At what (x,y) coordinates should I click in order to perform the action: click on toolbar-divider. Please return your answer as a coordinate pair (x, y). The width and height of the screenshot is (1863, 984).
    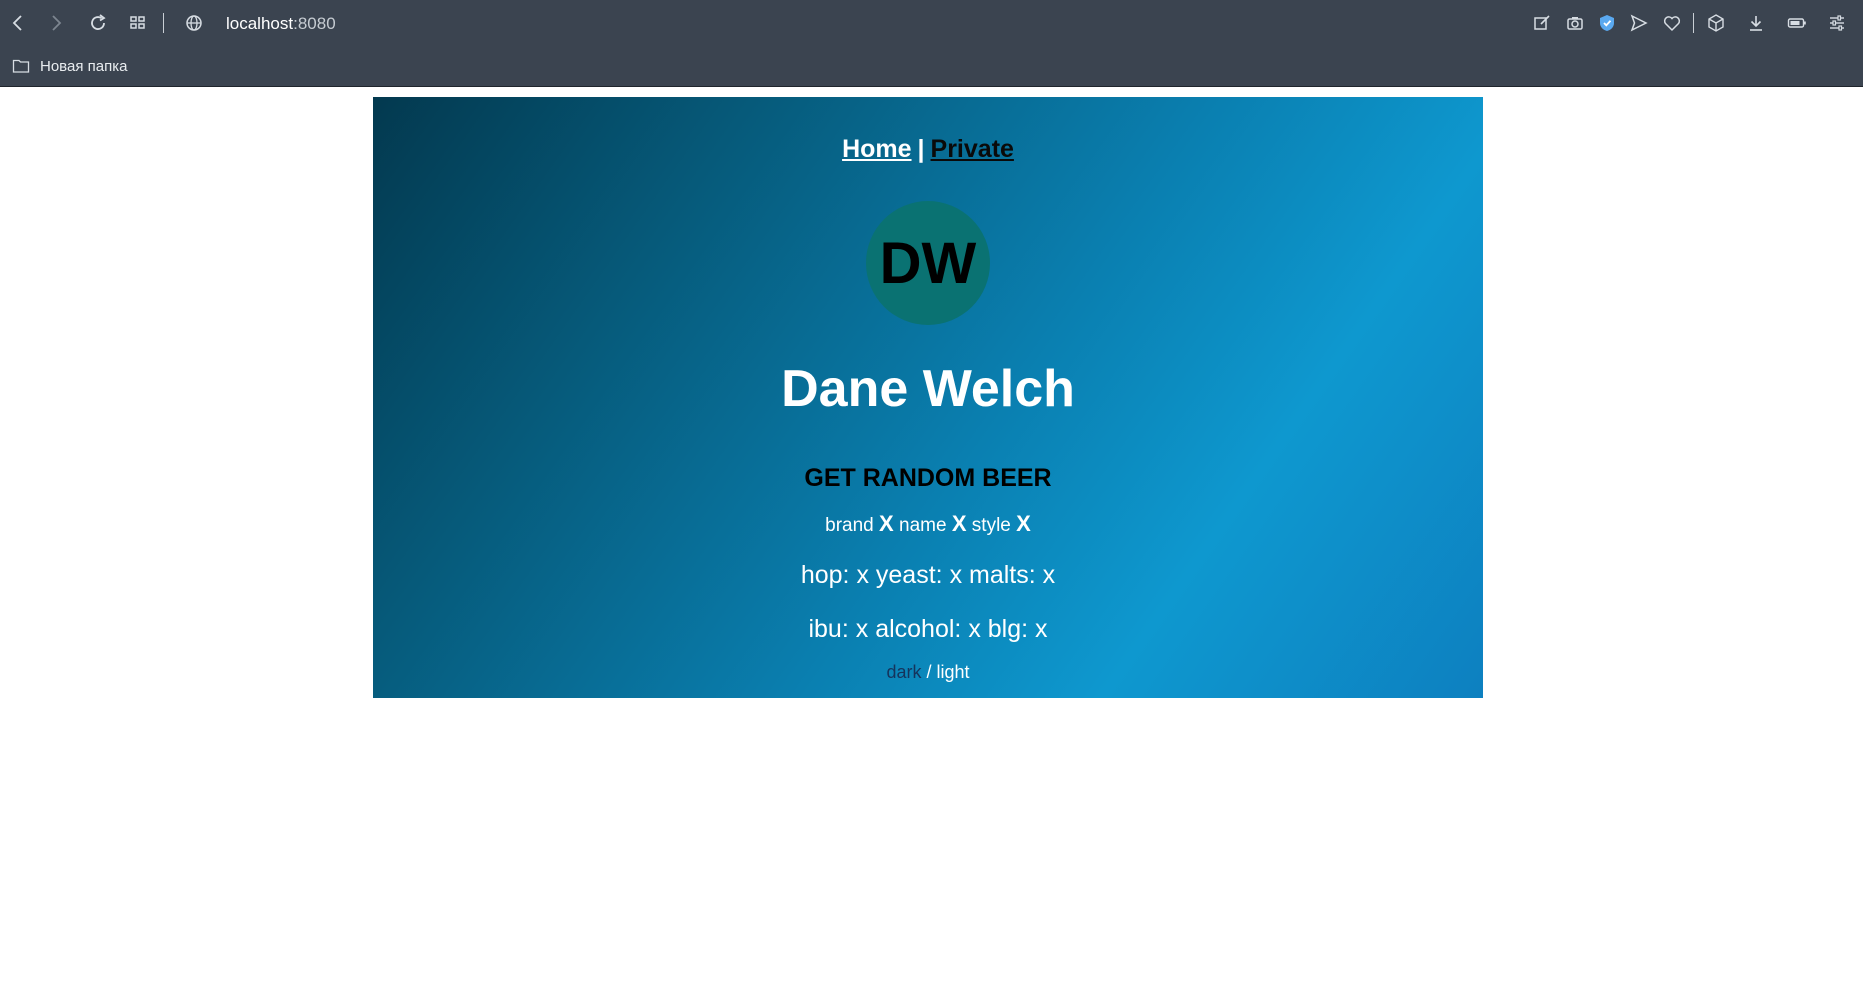
    Looking at the image, I should click on (163, 23).